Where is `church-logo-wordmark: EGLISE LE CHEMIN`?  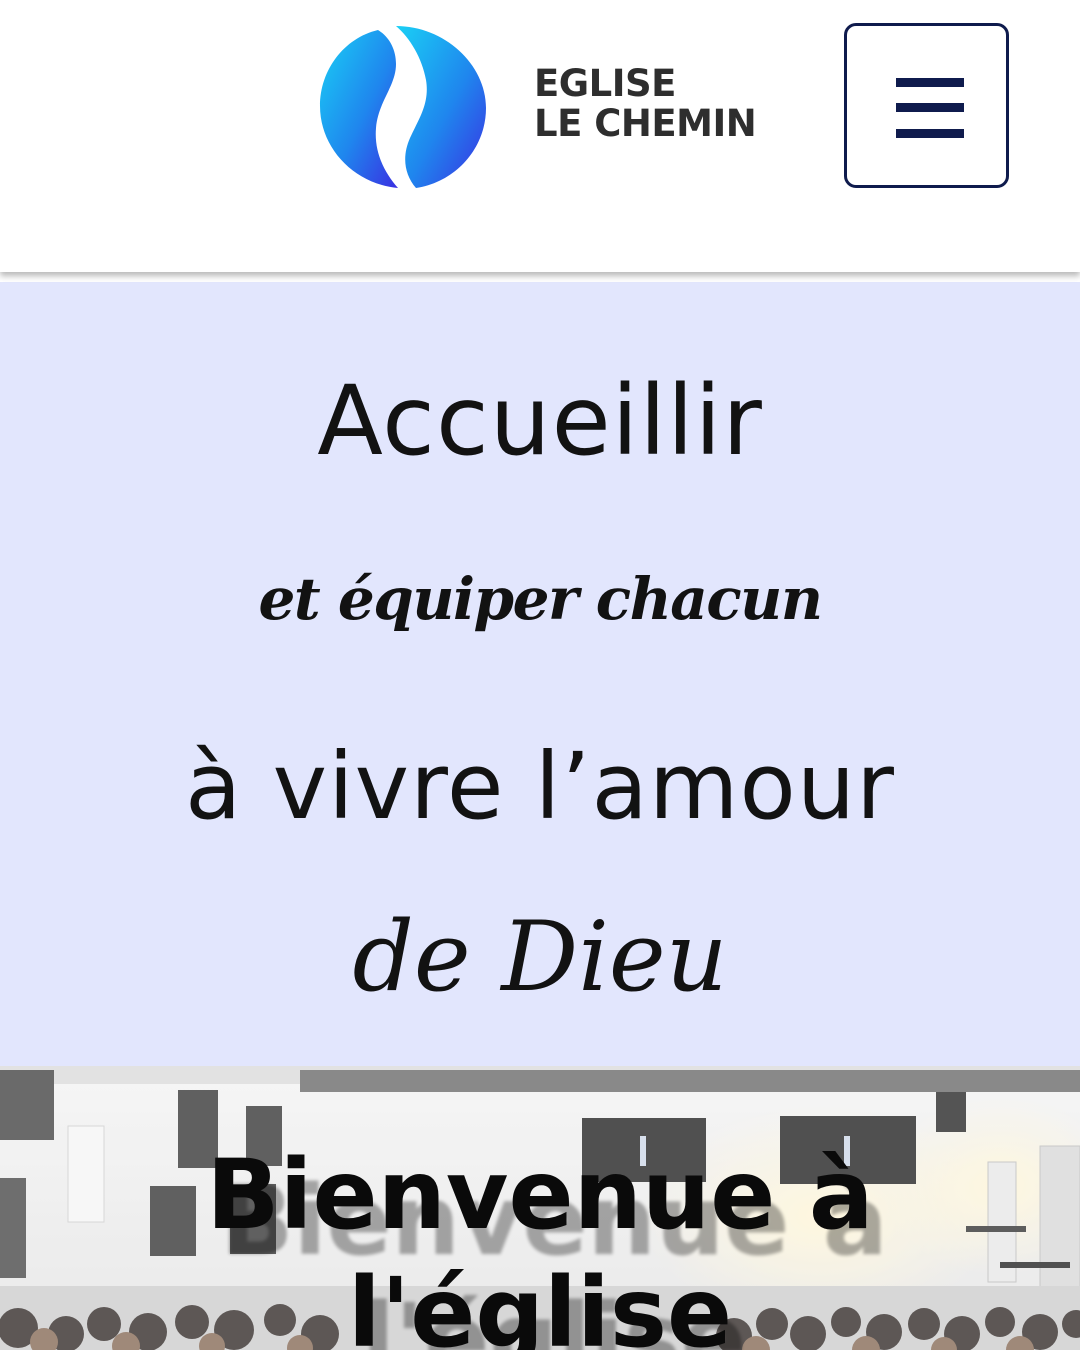
church-logo-wordmark: EGLISE LE CHEMIN is located at coordinates (645, 103).